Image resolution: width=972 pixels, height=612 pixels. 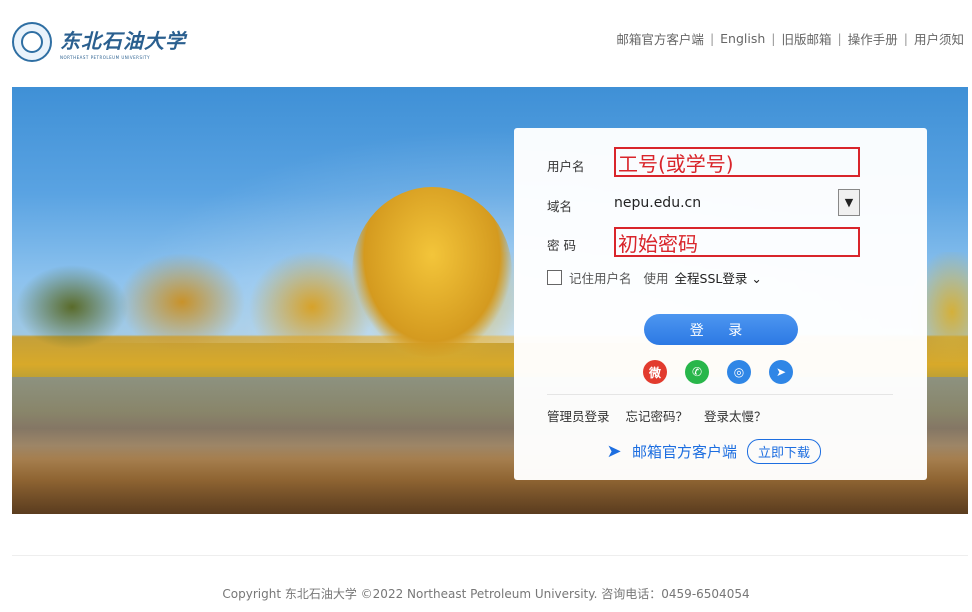 I want to click on admin-login-link: 管理员登录, so click(x=578, y=415).